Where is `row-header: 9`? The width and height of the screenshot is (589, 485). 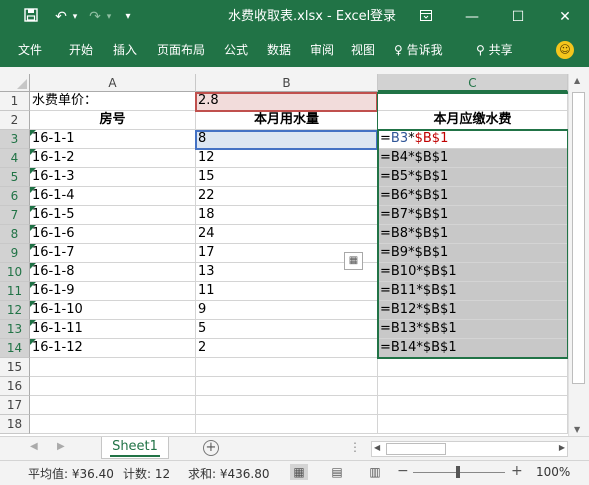
row-header: 9 is located at coordinates (15, 253).